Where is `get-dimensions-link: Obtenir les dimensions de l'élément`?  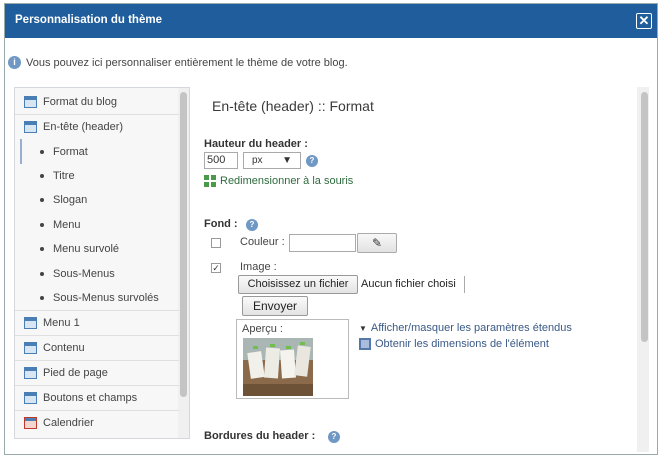 get-dimensions-link: Obtenir les dimensions de l'élément is located at coordinates (454, 344).